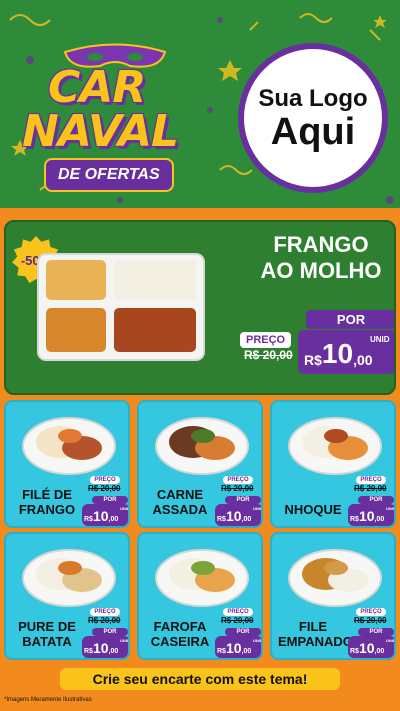  I want to click on featured-title-line1: FRANGO, so click(321, 244).